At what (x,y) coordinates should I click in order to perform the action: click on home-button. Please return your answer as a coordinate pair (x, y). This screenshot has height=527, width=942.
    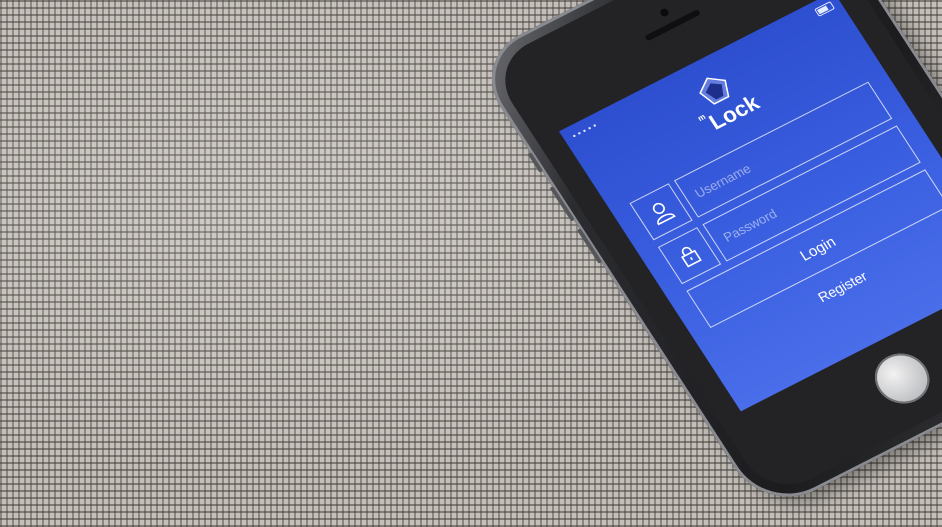
    Looking at the image, I should click on (902, 378).